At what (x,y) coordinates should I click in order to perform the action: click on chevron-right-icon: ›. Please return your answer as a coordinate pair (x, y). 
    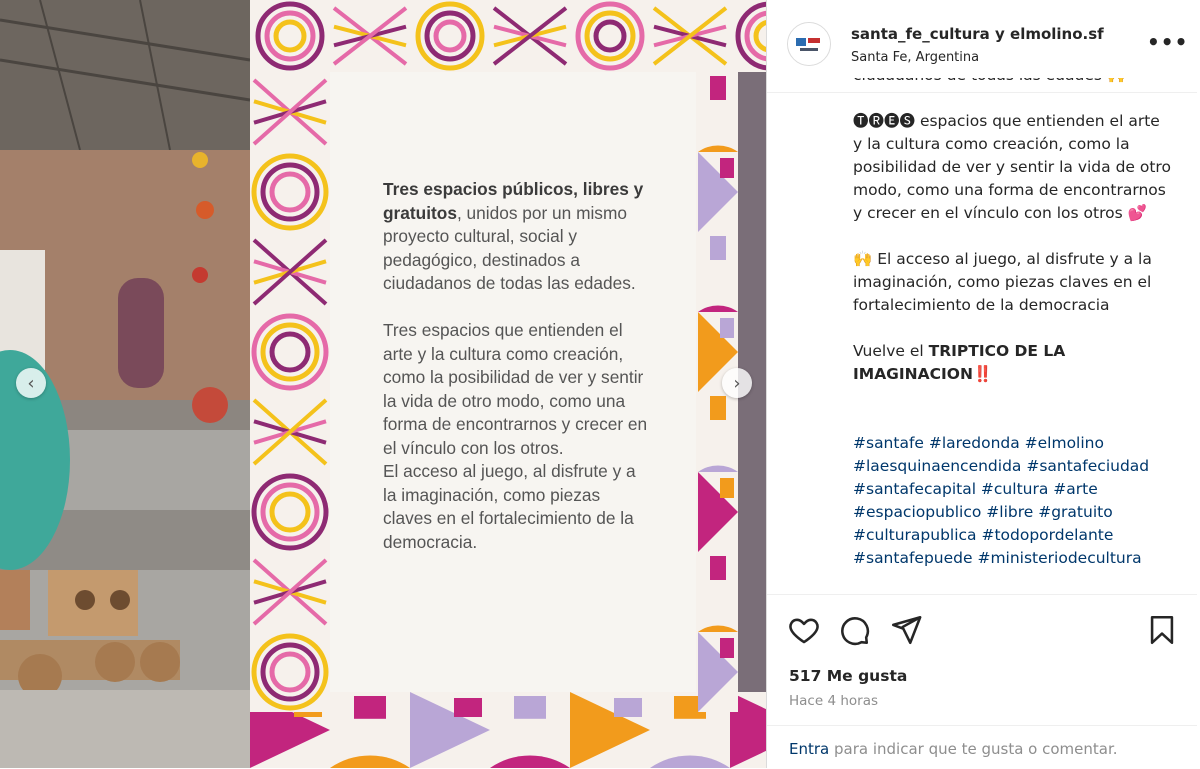
    Looking at the image, I should click on (737, 383).